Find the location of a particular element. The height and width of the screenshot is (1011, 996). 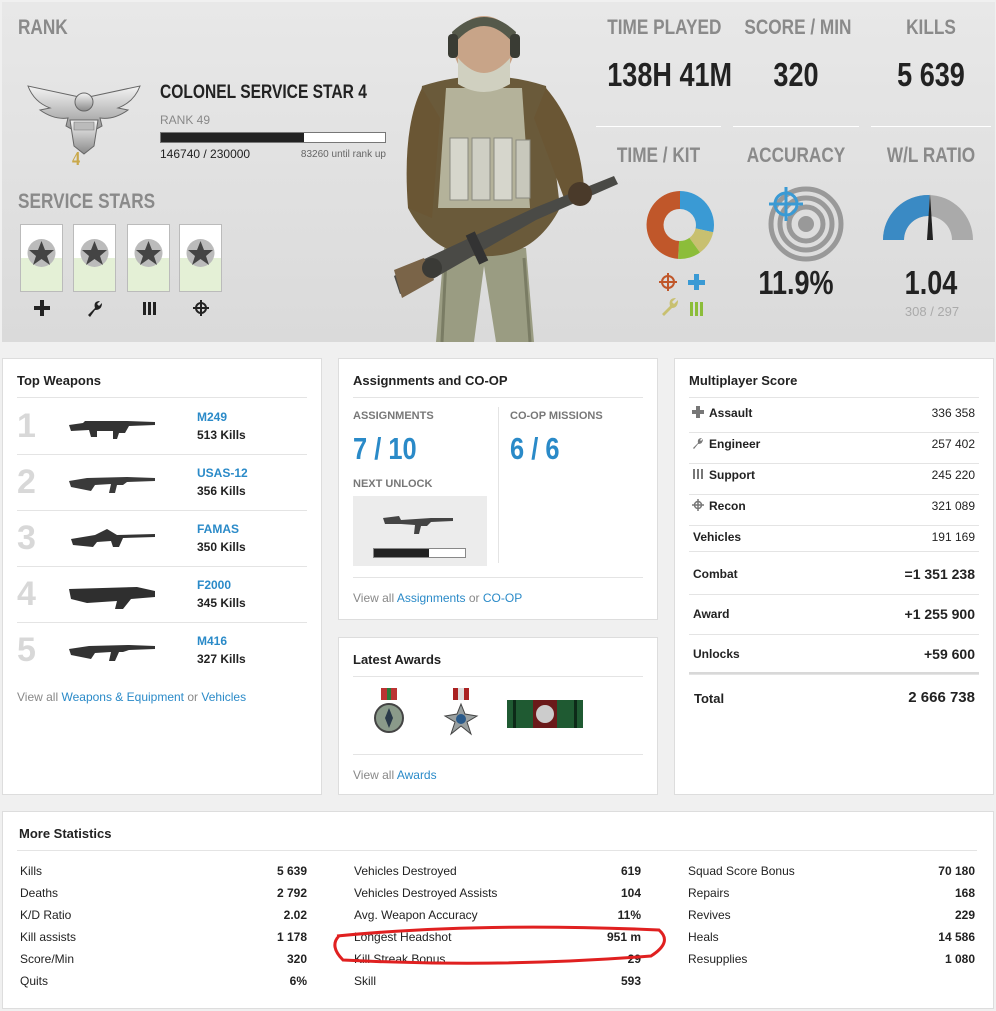

unlock-progress-fill is located at coordinates (401, 553).